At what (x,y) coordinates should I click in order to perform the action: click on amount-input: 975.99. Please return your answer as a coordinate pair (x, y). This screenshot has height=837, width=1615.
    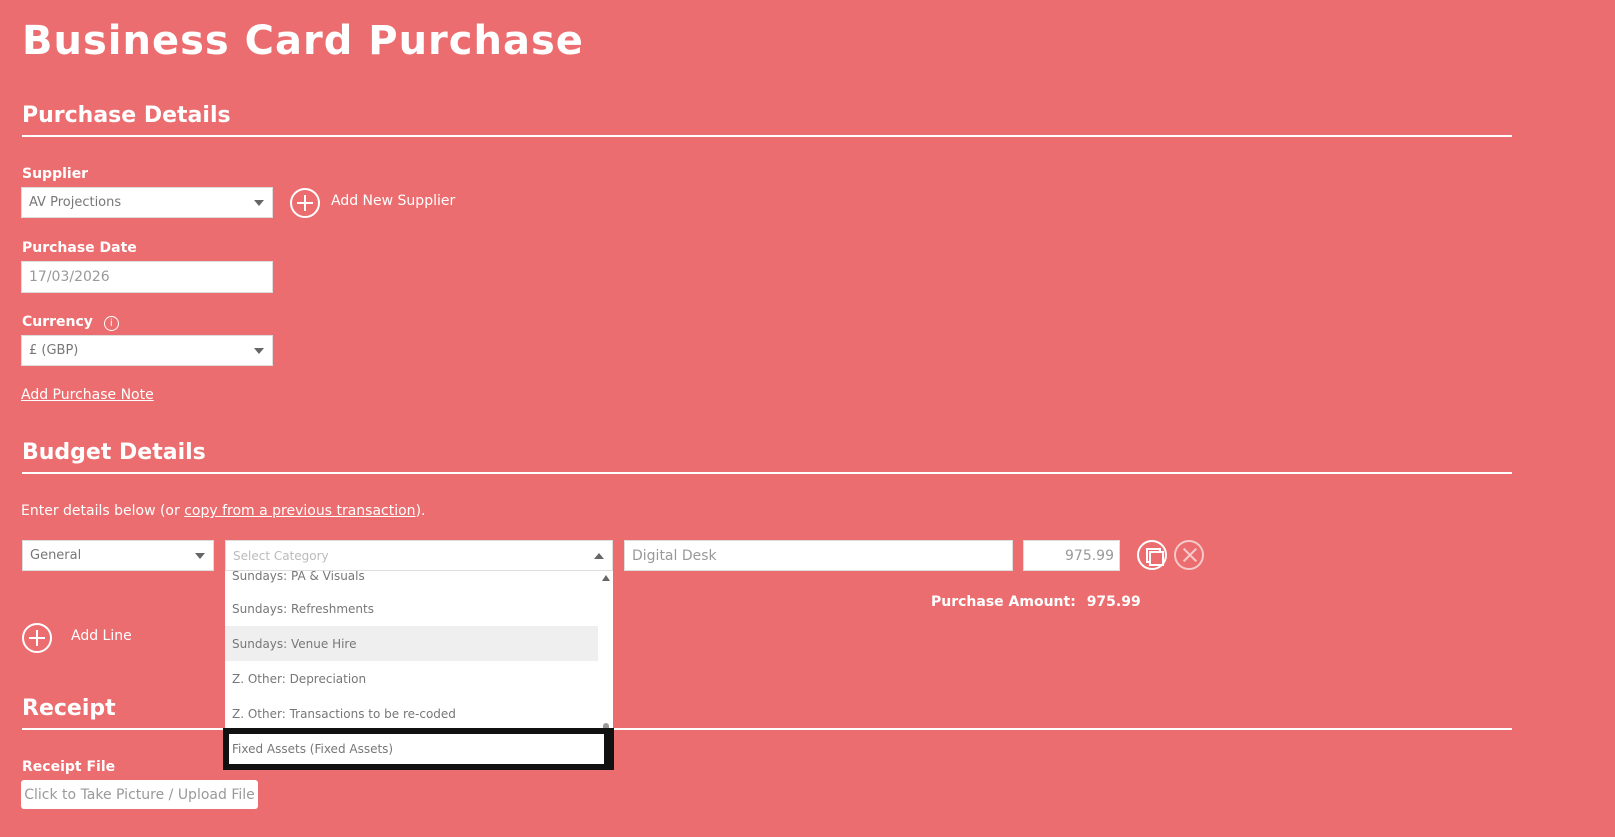
    Looking at the image, I should click on (1071, 555).